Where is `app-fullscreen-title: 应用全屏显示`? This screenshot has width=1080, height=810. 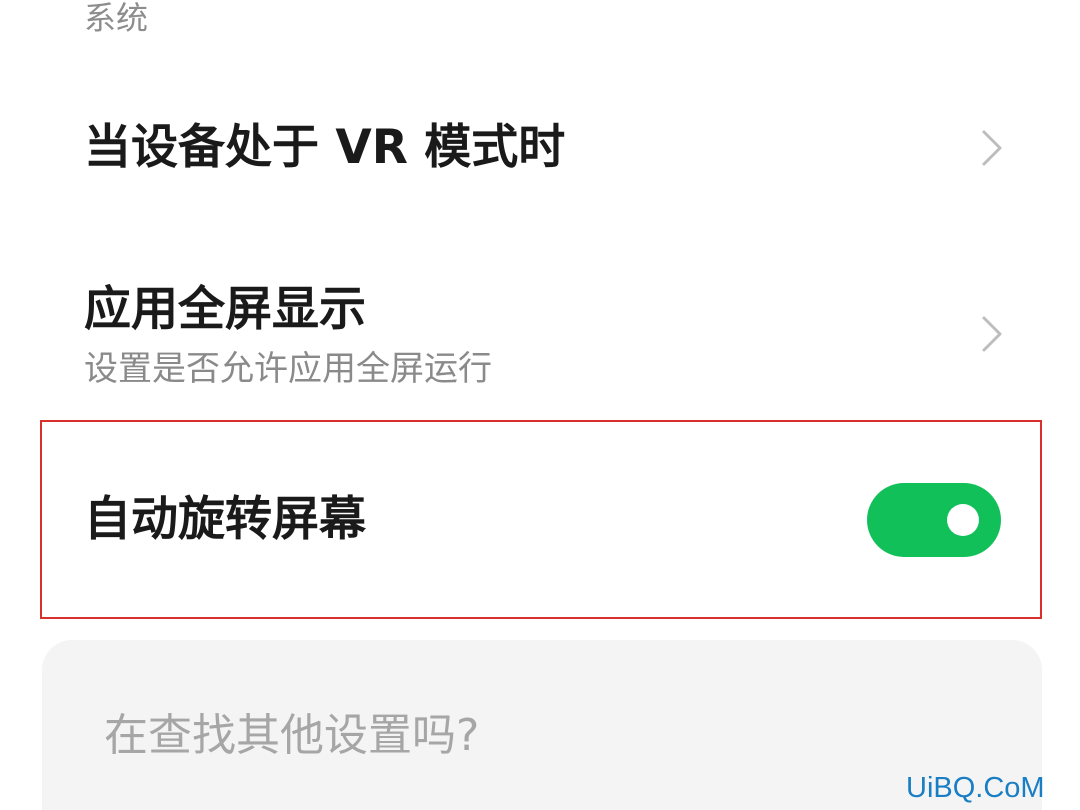
app-fullscreen-title: 应用全屏显示 is located at coordinates (225, 309).